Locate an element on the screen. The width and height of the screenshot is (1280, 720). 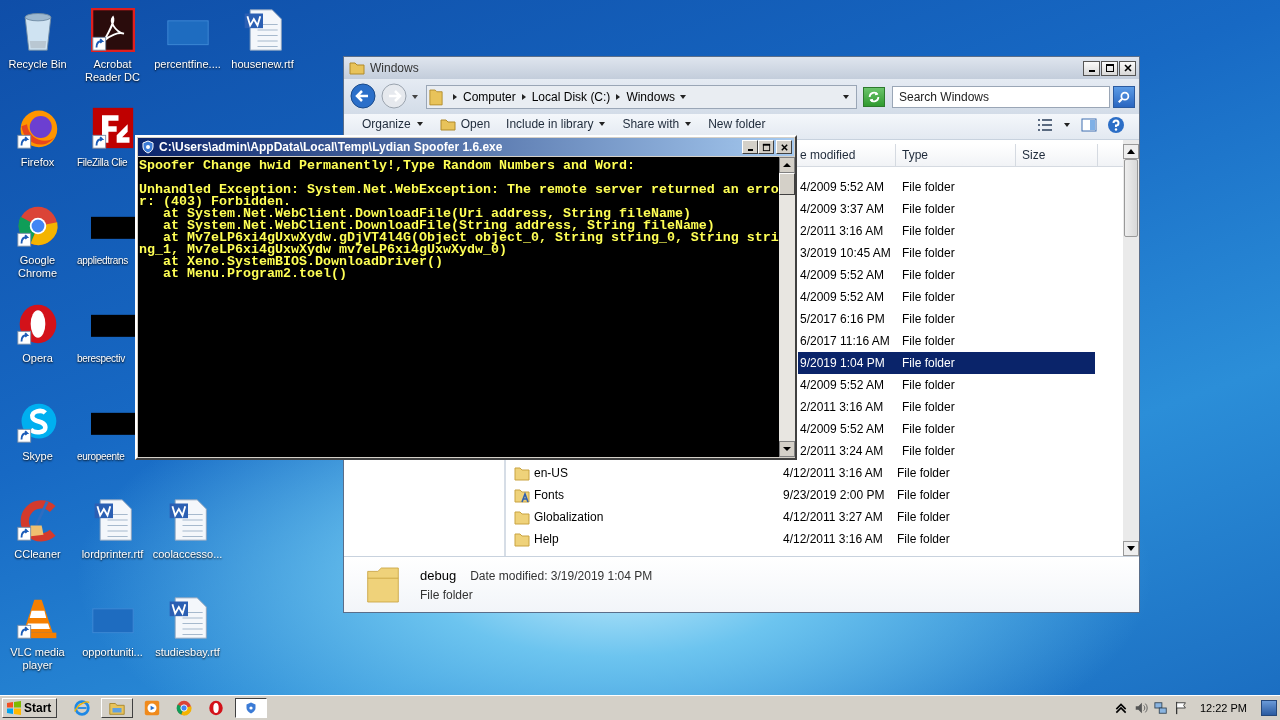
file-row: Fonts 9/23/2019 2:00 PM File folder is located at coordinates (800, 495).